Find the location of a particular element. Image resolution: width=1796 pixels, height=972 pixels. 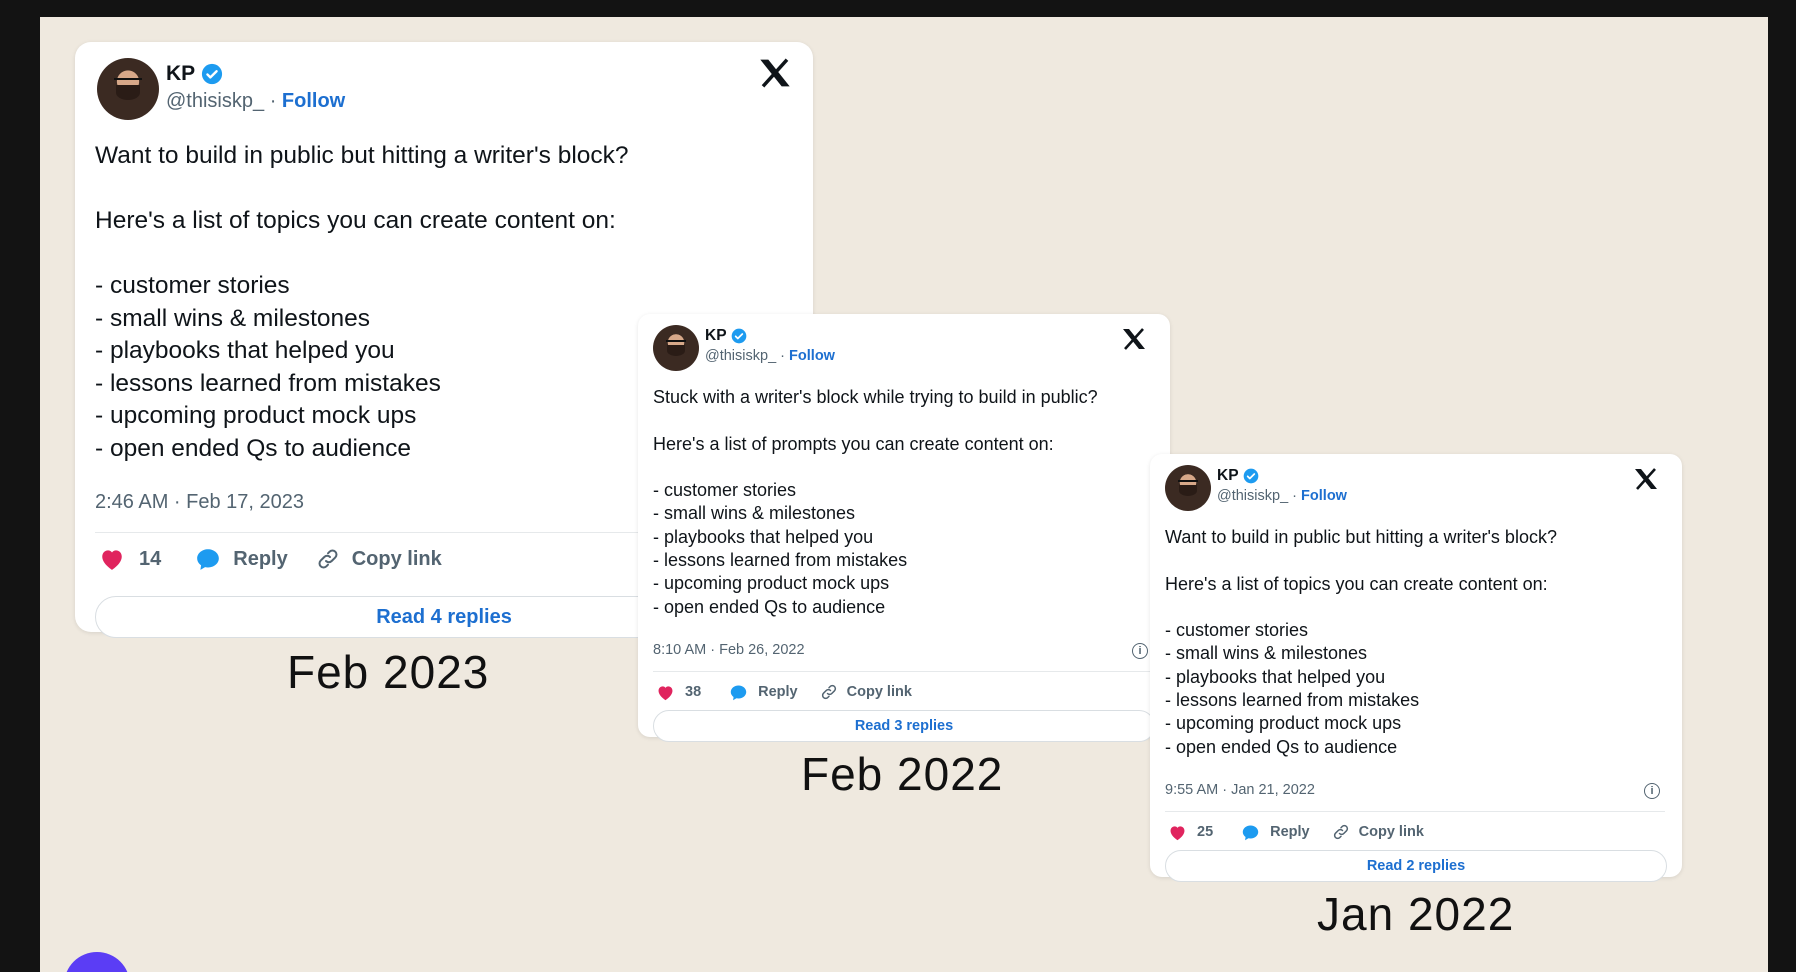

caption-jan-2022: Jan 2022 is located at coordinates (1416, 914).